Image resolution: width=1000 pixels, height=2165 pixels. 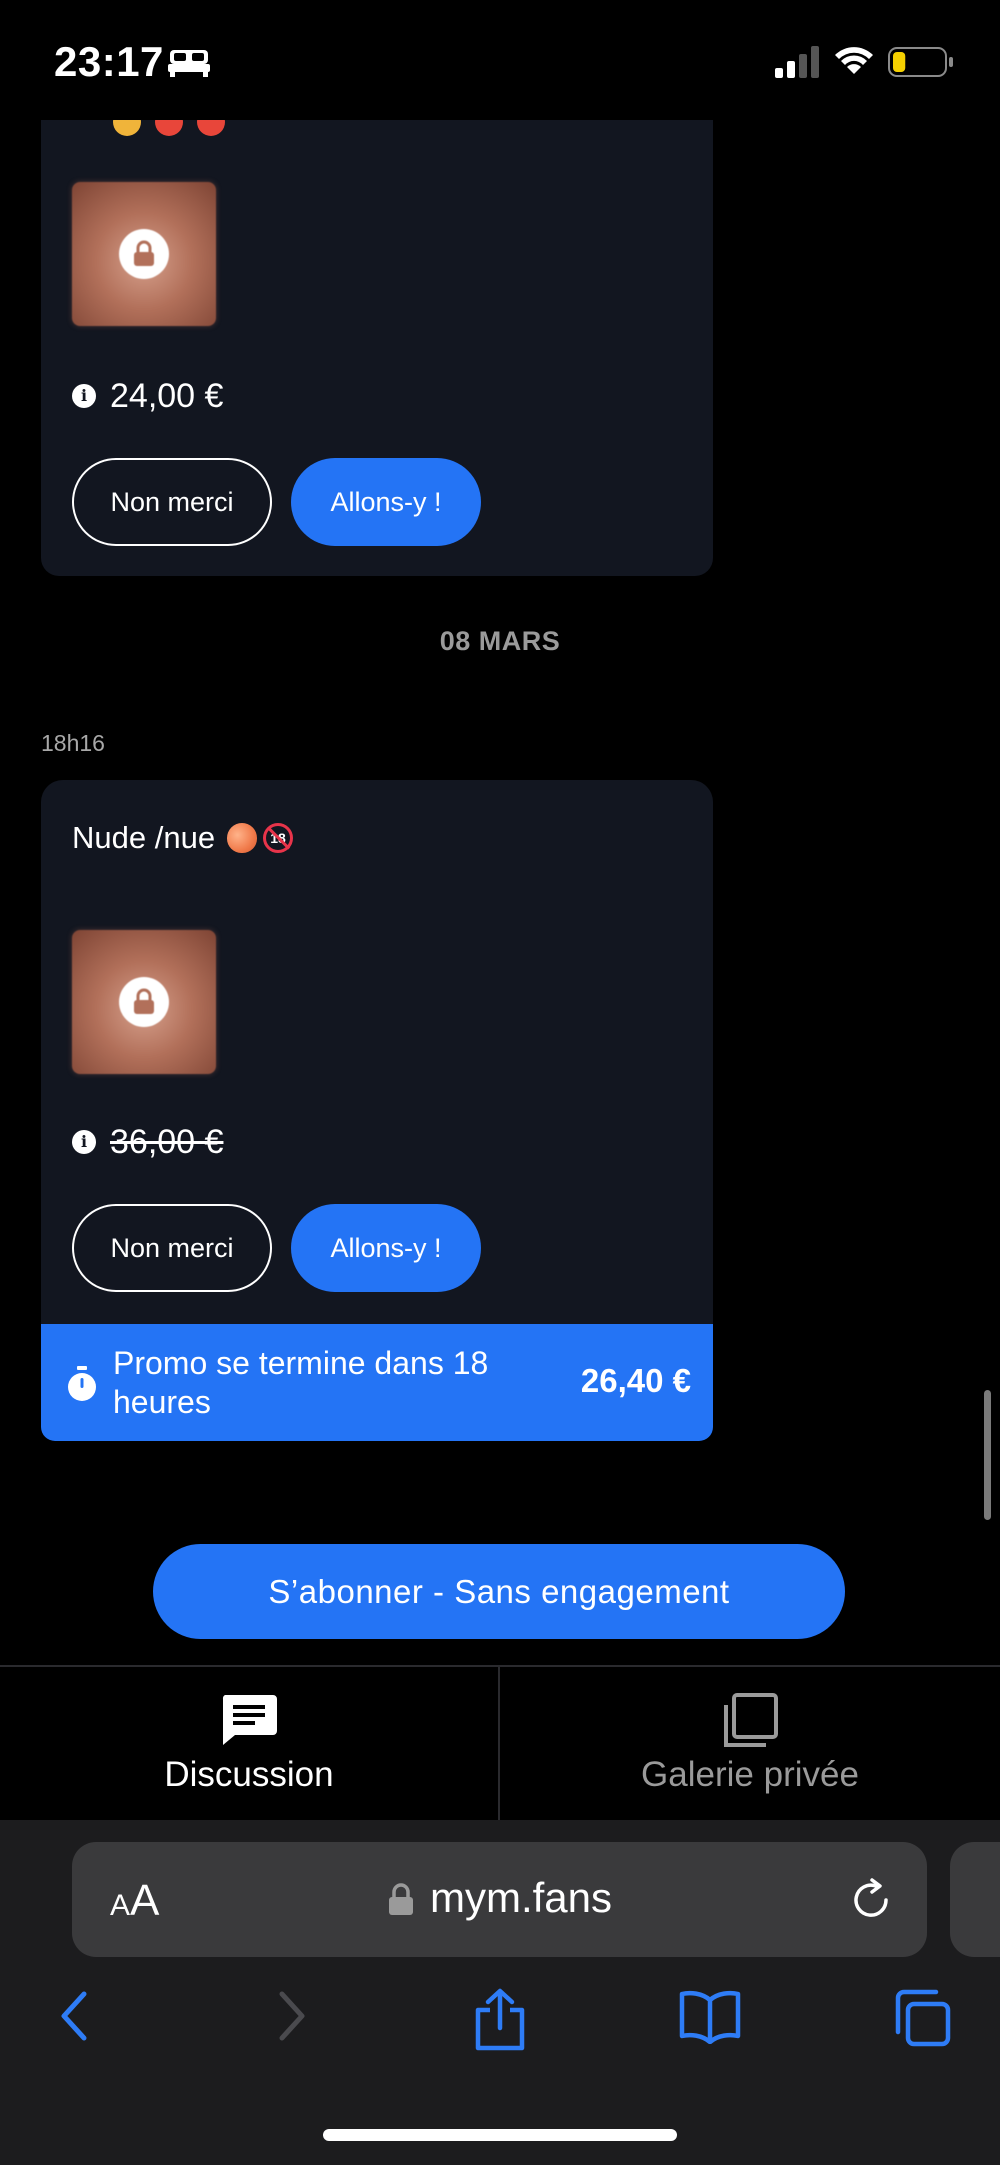 What do you see at coordinates (500, 641) in the screenshot?
I see `date-separator: 08 MARS` at bounding box center [500, 641].